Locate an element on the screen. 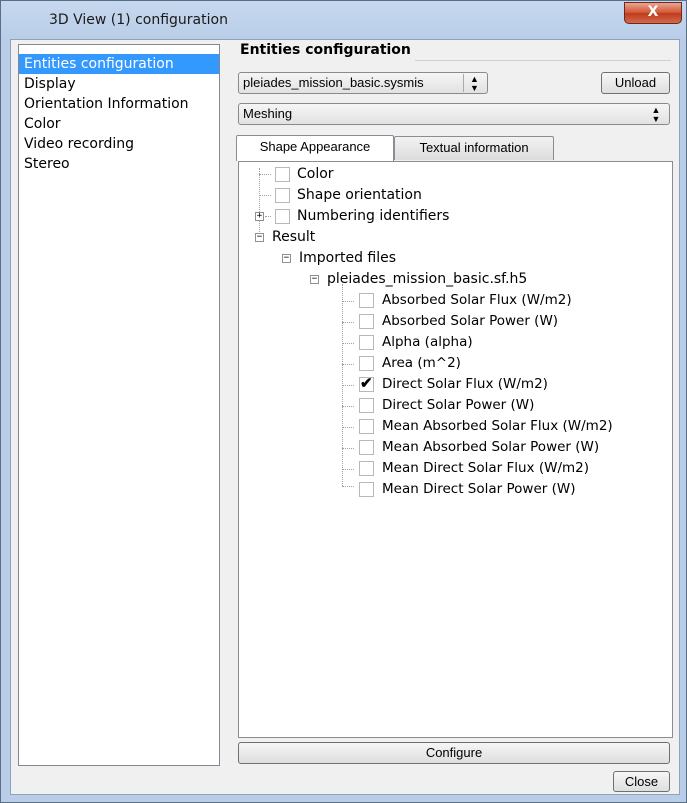  sidebar-item-stereo: Stereo is located at coordinates (119, 164).